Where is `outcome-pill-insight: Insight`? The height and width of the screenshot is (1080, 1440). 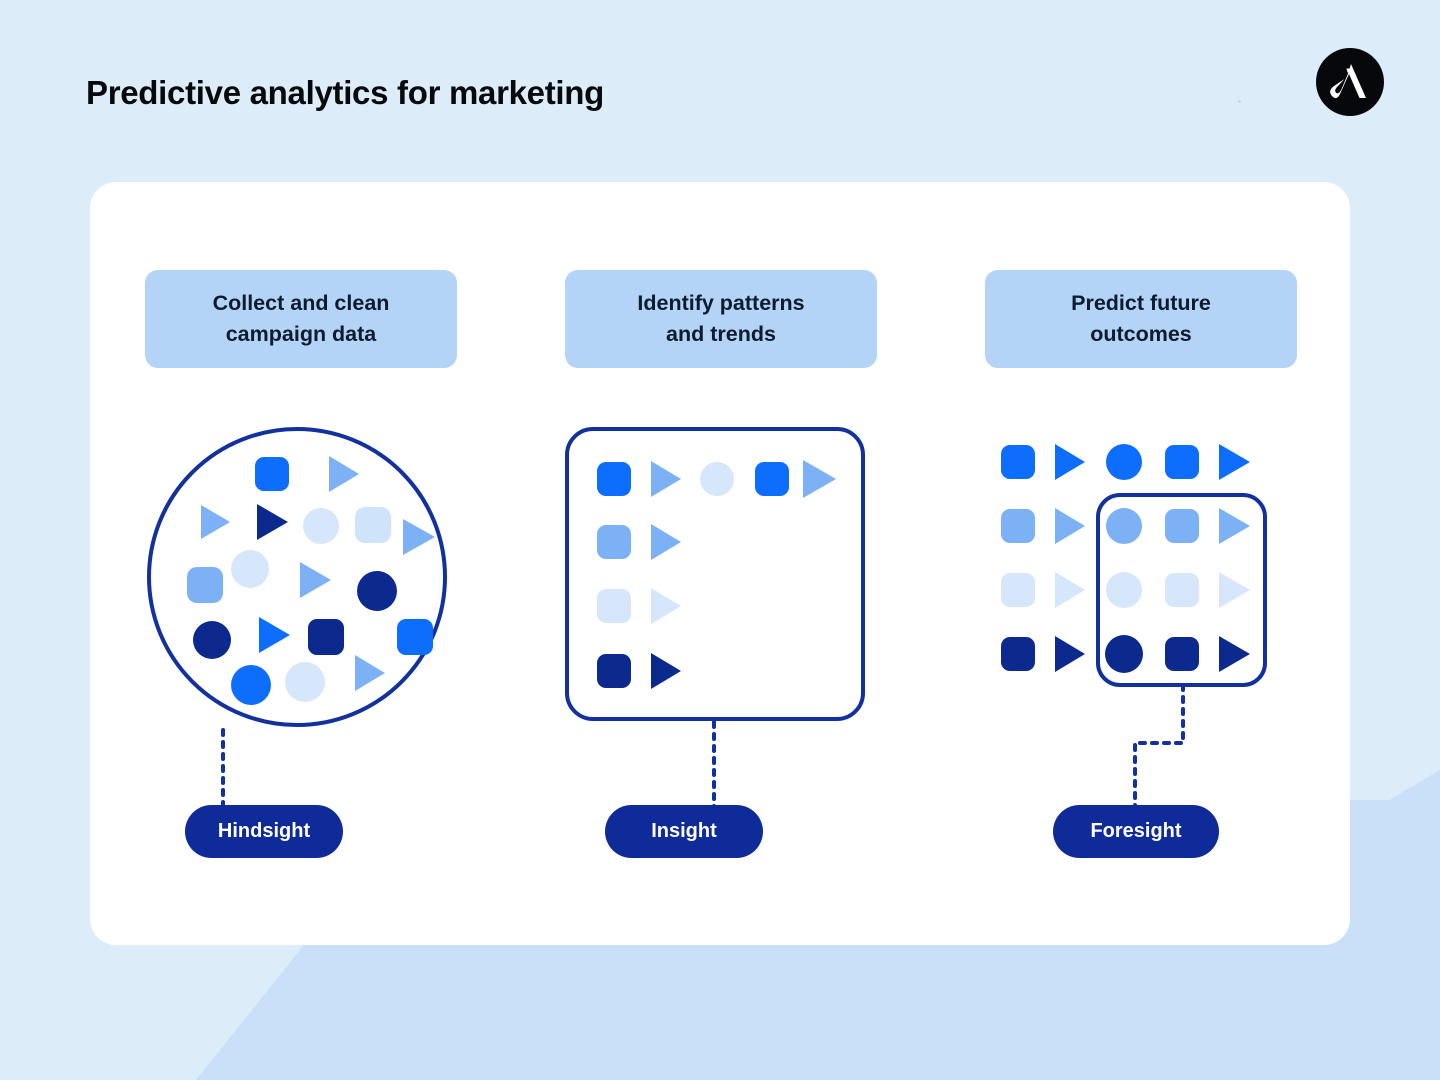
outcome-pill-insight: Insight is located at coordinates (684, 831).